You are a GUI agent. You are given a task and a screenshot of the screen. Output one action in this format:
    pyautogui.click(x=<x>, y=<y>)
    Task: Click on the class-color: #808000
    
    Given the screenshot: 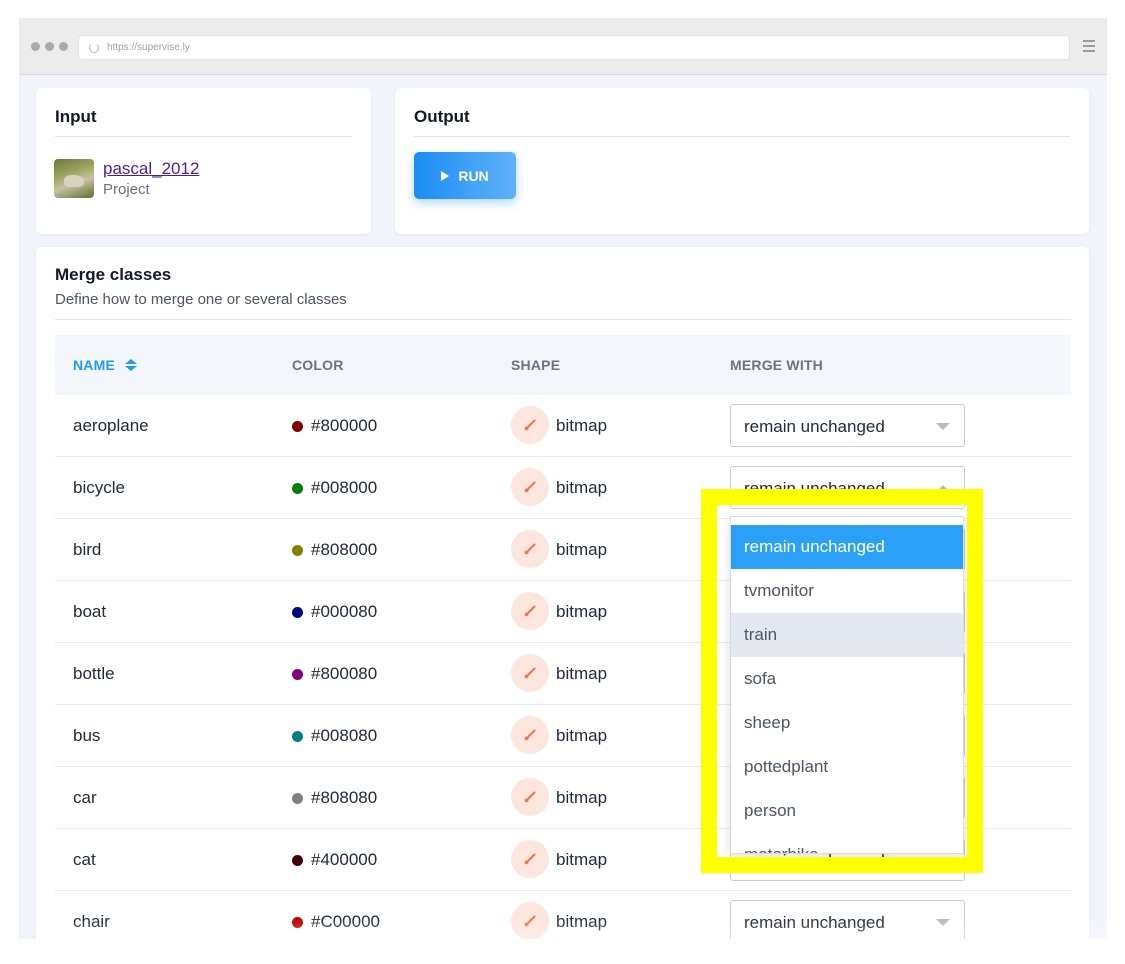 What is the action you would take?
    pyautogui.click(x=334, y=550)
    